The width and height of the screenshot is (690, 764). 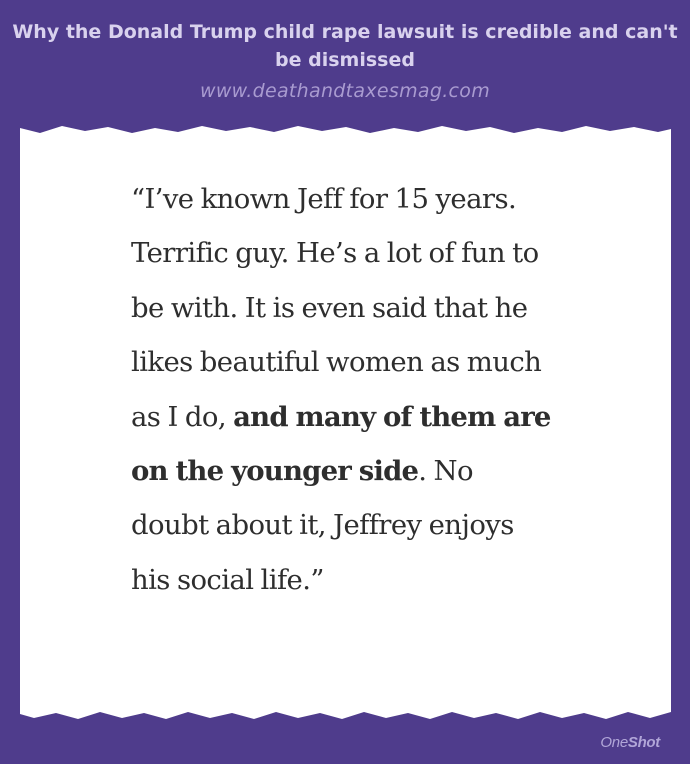 What do you see at coordinates (614, 742) in the screenshot?
I see `brand-logo-part1: One` at bounding box center [614, 742].